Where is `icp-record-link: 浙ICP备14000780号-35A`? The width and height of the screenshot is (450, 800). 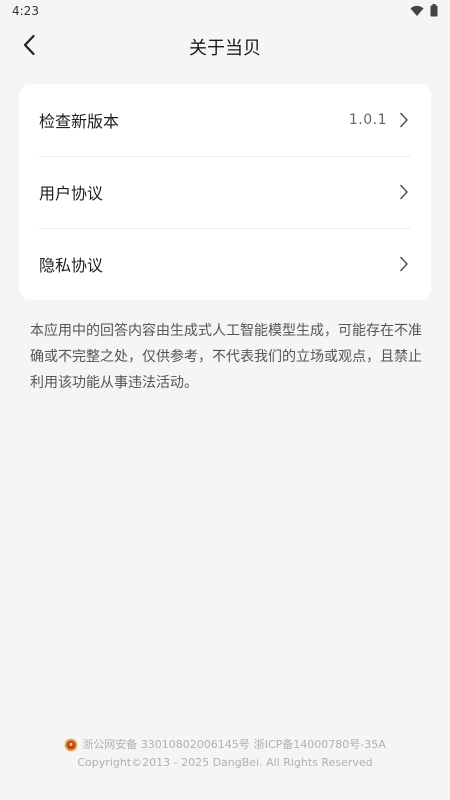 icp-record-link: 浙ICP备14000780号-35A is located at coordinates (320, 745).